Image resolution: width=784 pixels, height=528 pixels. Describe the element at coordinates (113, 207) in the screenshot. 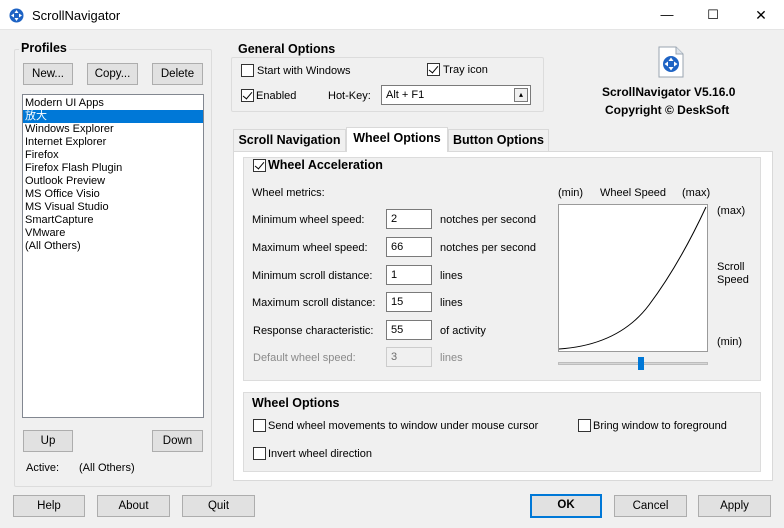

I see `list-item: MS Visual Studio` at that location.